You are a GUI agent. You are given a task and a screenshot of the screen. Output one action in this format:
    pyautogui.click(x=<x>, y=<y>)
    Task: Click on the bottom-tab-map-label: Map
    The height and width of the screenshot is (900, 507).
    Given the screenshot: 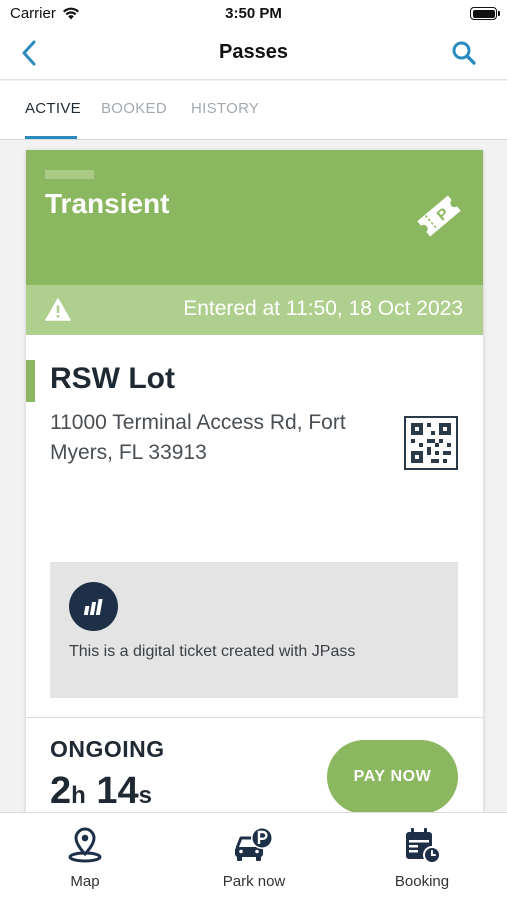 What is the action you would take?
    pyautogui.click(x=85, y=881)
    